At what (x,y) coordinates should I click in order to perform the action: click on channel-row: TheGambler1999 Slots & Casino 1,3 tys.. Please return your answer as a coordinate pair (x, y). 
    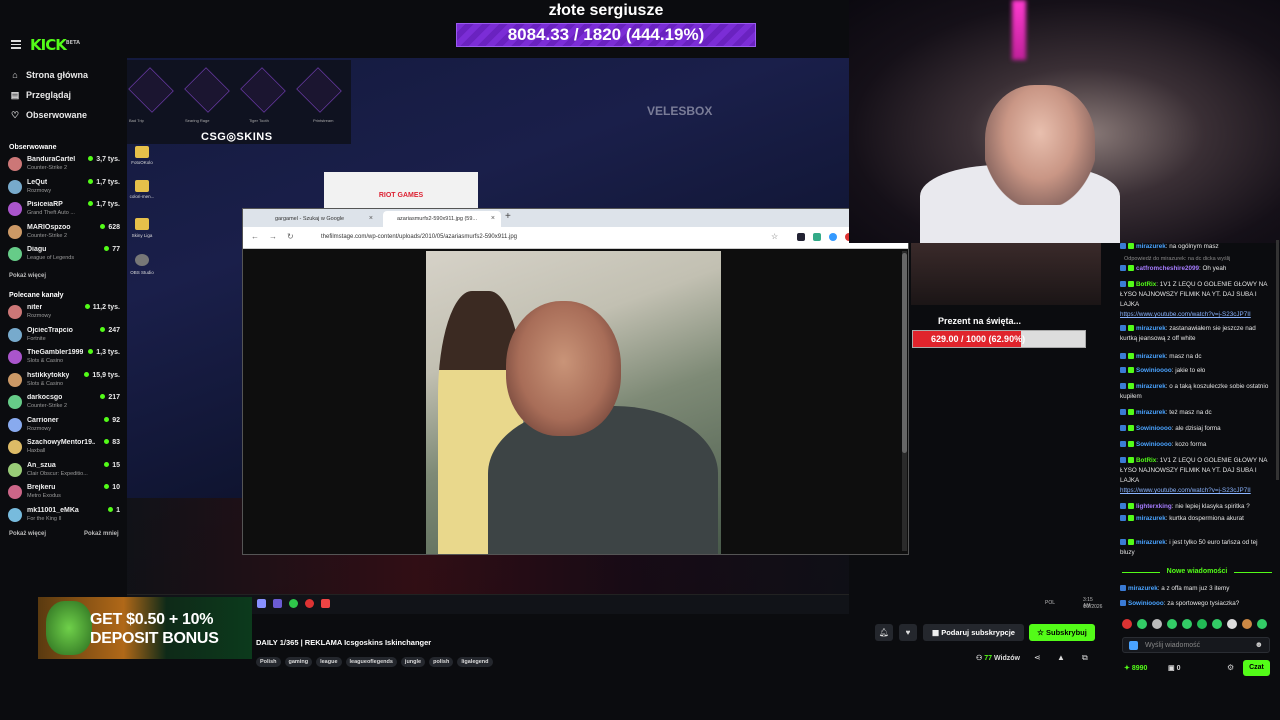
    Looking at the image, I should click on (64, 357).